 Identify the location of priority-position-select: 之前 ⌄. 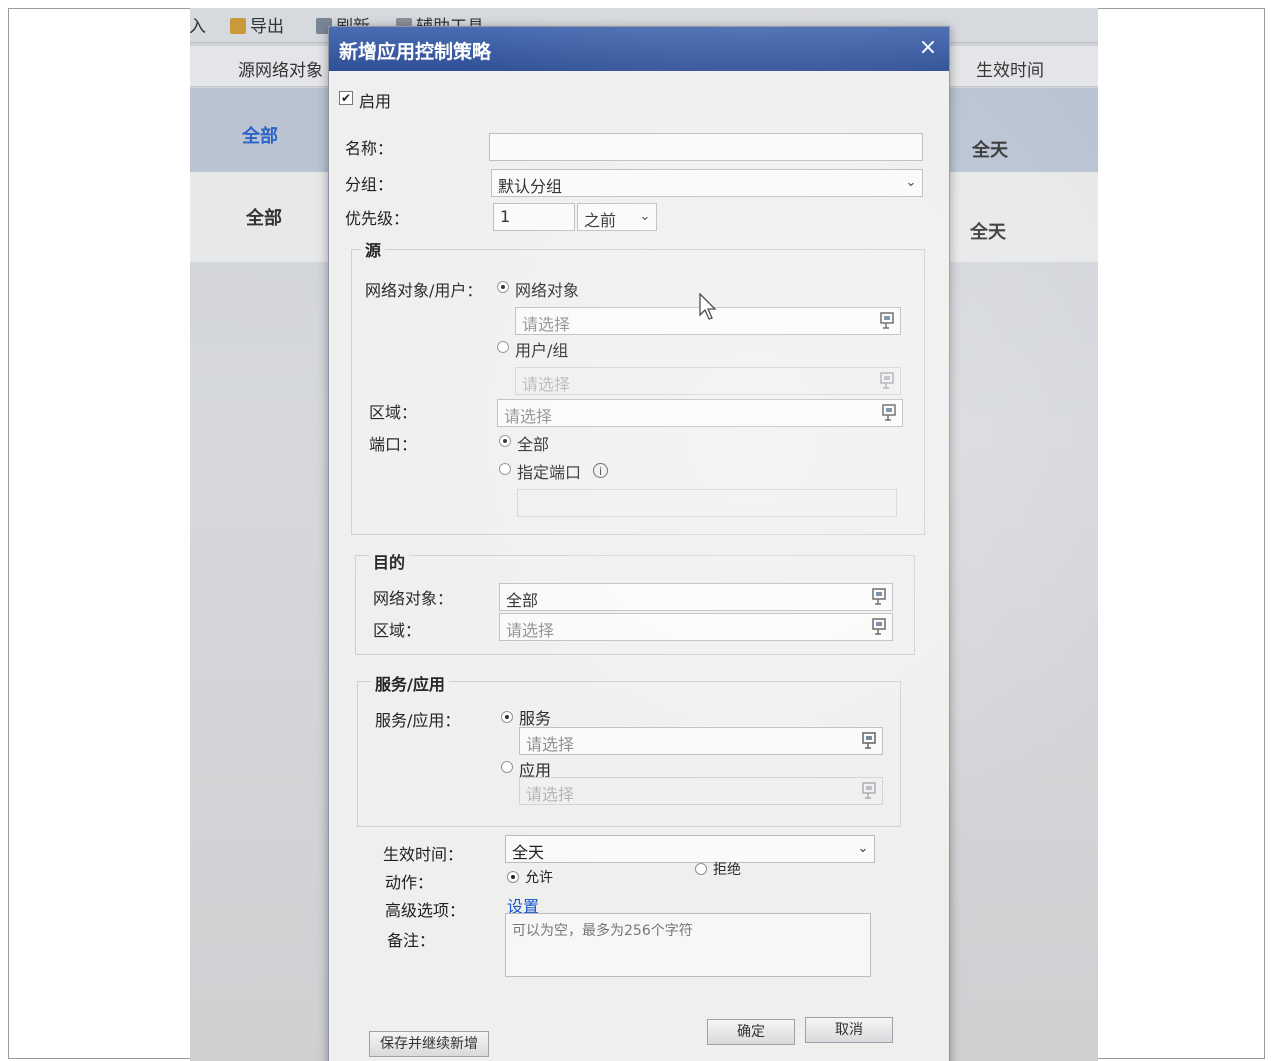
(617, 217).